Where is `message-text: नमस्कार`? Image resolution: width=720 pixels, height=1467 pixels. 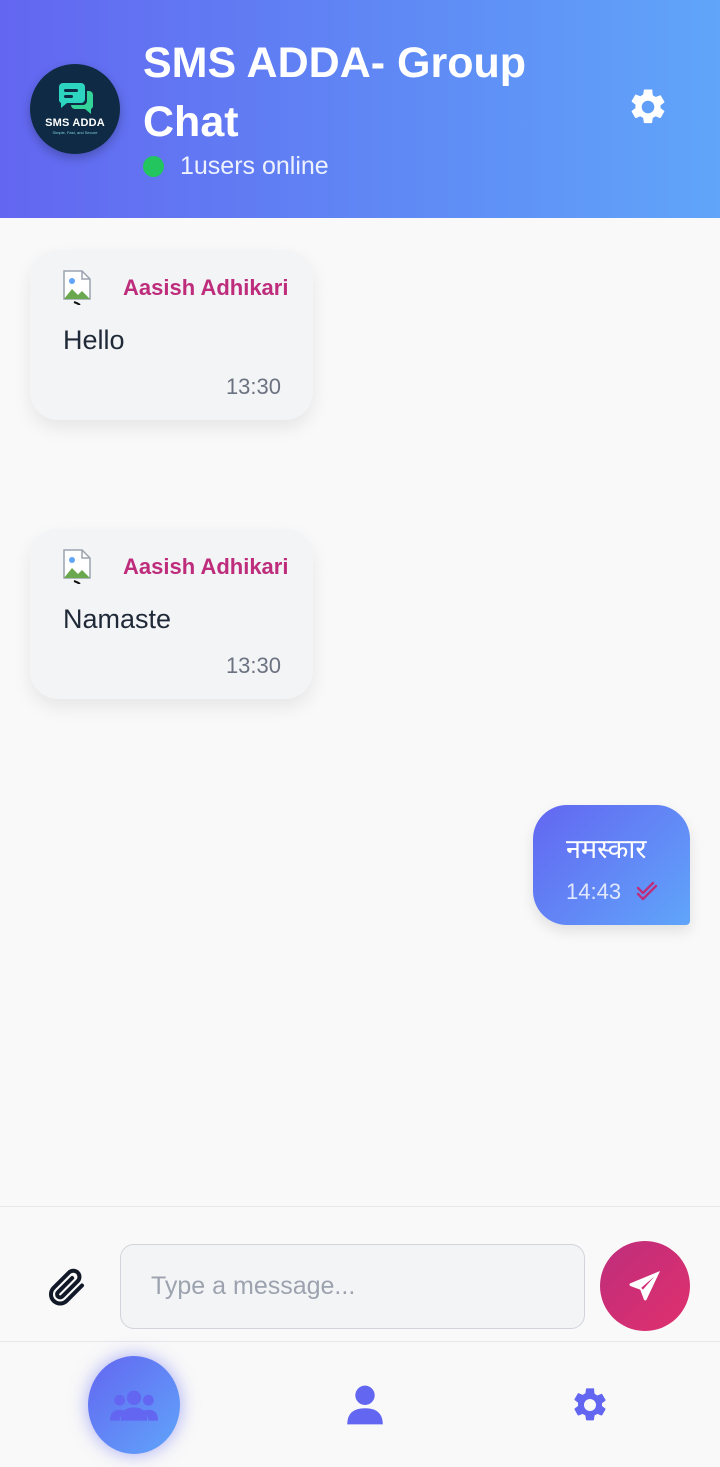 message-text: नमस्कार is located at coordinates (606, 849).